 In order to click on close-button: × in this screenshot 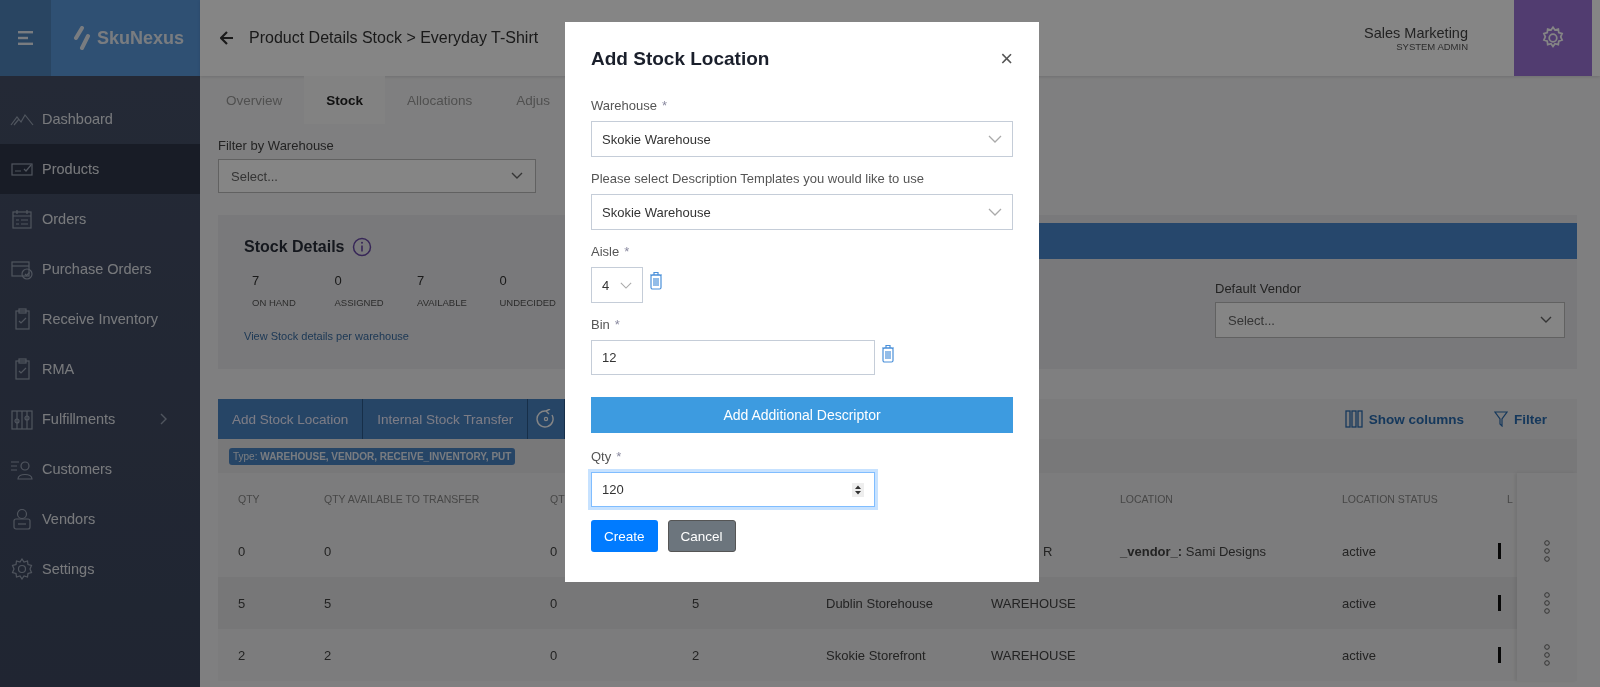, I will do `click(1006, 59)`.